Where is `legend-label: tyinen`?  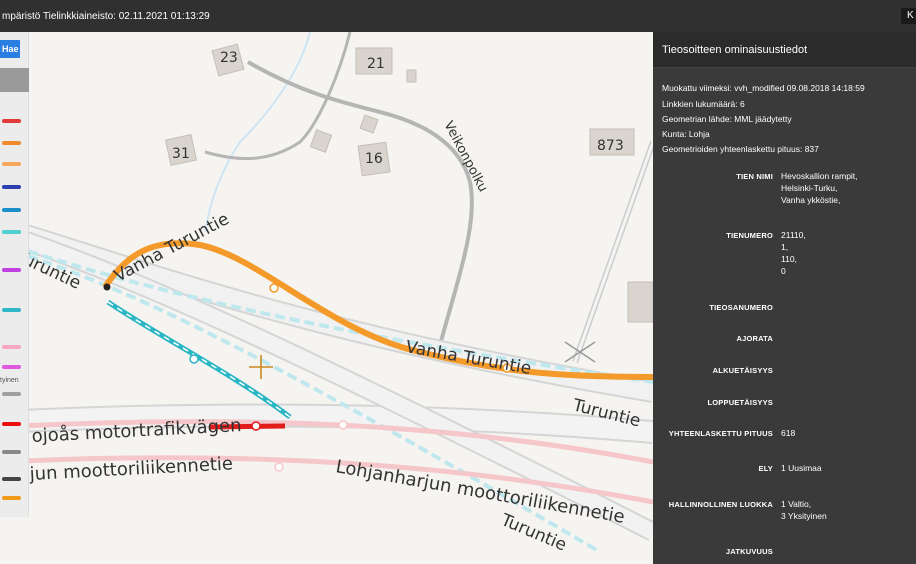
legend-label: tyinen is located at coordinates (9, 380).